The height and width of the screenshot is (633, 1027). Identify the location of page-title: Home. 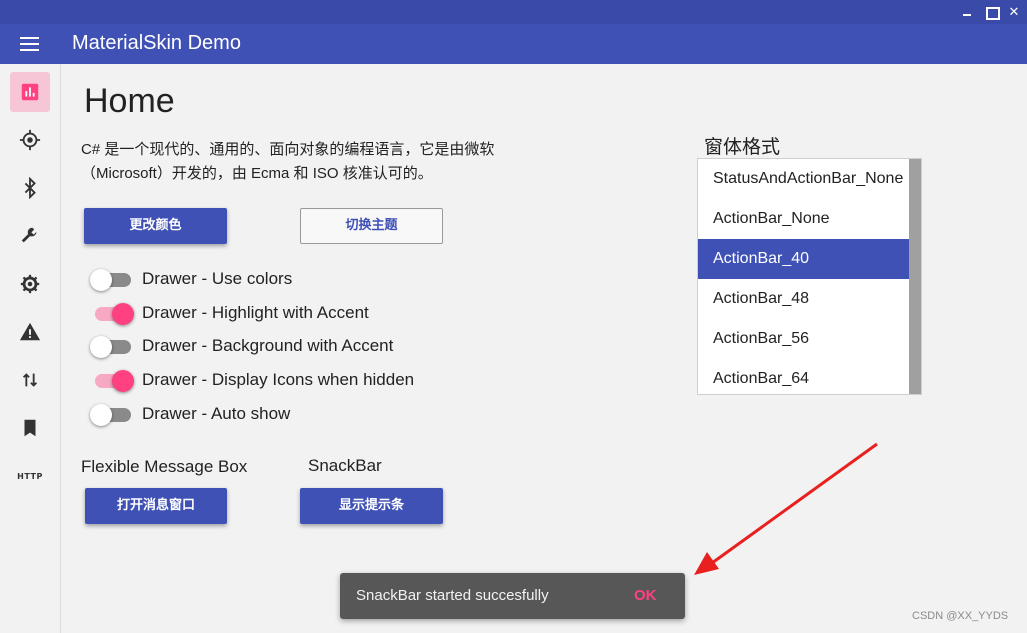
(129, 101).